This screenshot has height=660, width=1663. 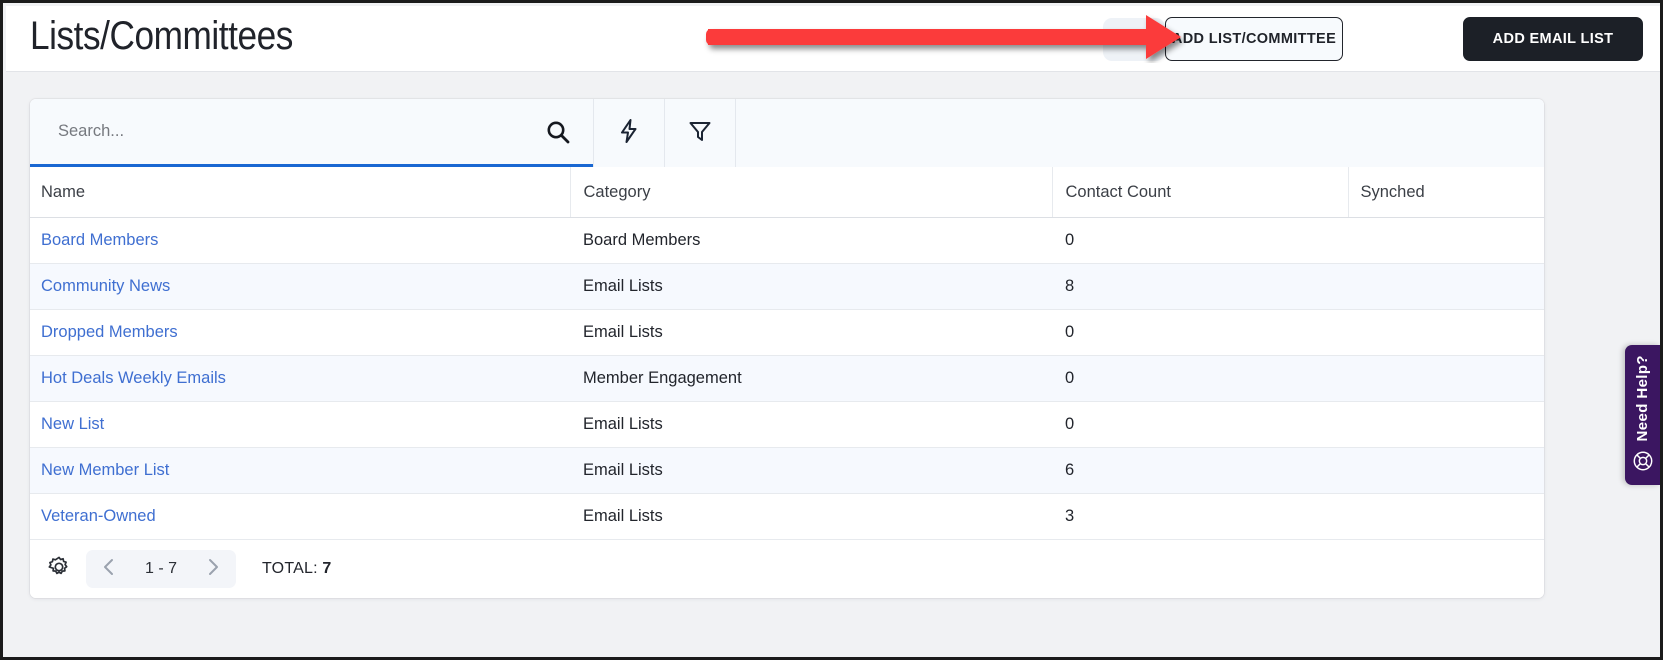 I want to click on grid-settings-button, so click(x=59, y=569).